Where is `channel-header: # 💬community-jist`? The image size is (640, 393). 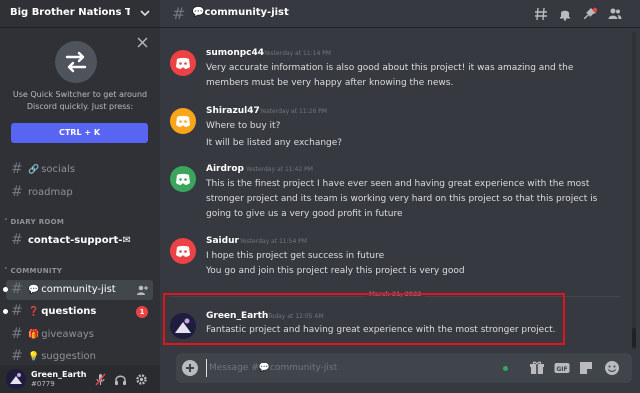
channel-header: # 💬community-jist is located at coordinates (400, 14).